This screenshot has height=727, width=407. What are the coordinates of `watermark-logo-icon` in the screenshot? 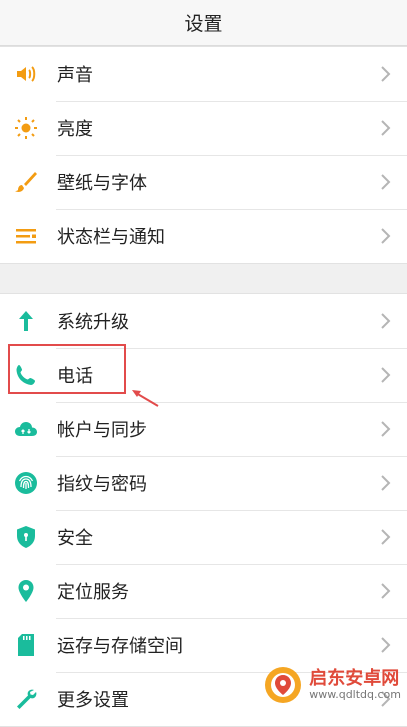 It's located at (283, 685).